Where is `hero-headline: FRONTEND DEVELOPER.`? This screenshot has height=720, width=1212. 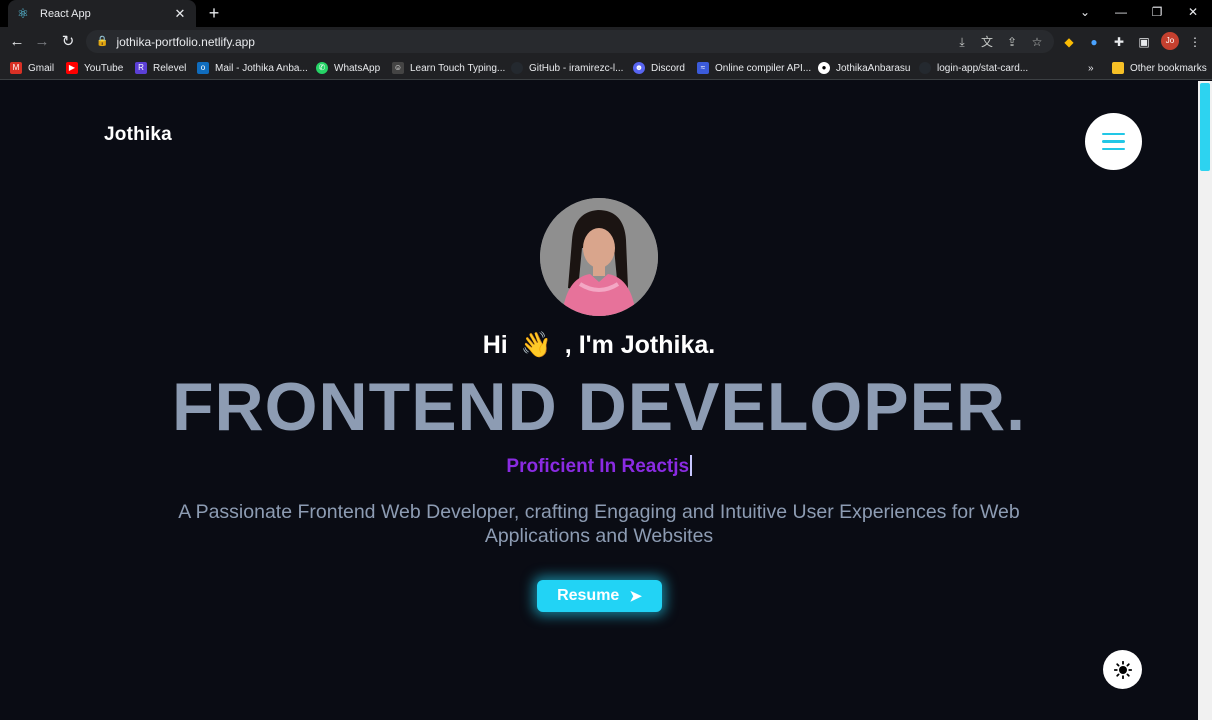
hero-headline: FRONTEND DEVELOPER. is located at coordinates (599, 407).